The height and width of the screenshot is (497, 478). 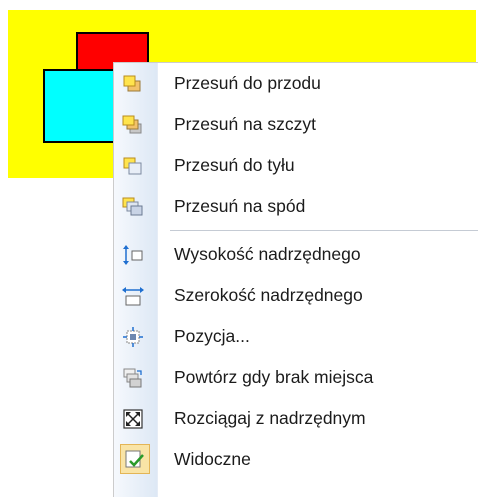 I want to click on repeat-overflow-icon, so click(x=133, y=378).